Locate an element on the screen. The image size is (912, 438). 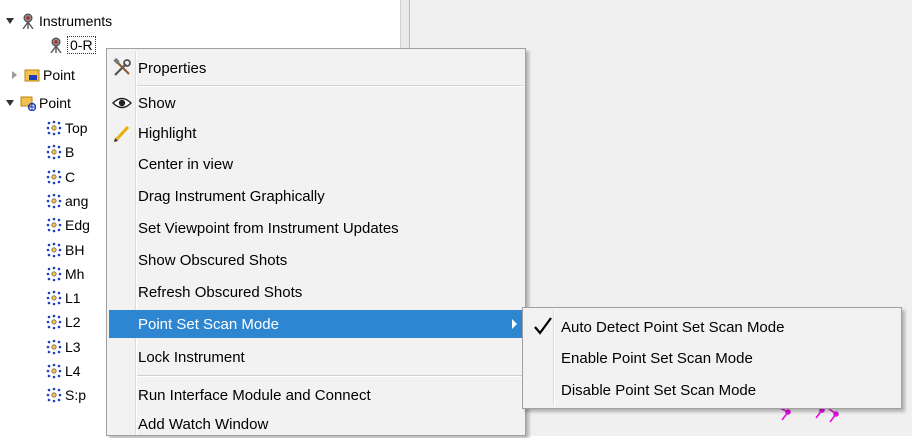
menu-item-label: Lock Instrument is located at coordinates (191, 357).